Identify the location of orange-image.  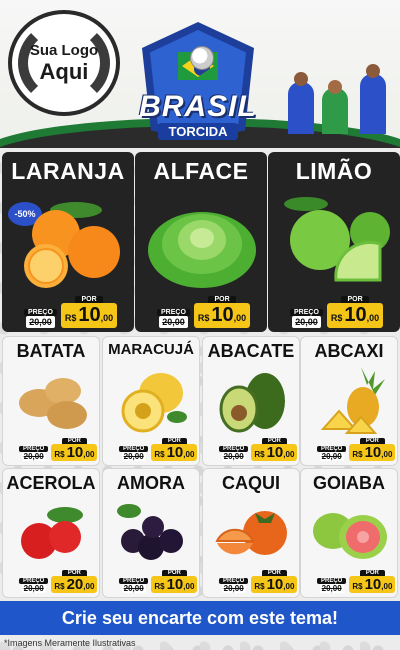
(72, 245).